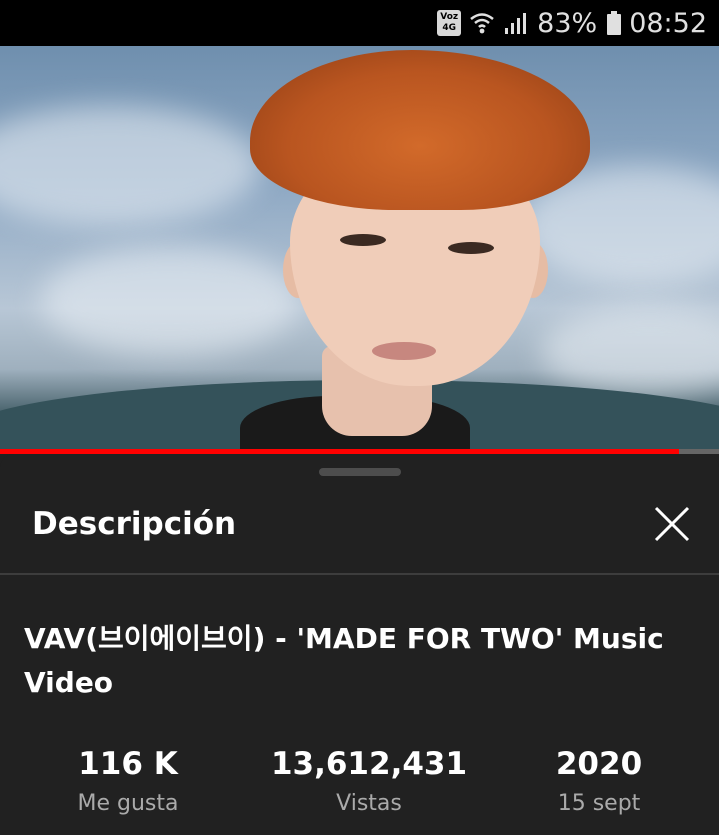 Image resolution: width=719 pixels, height=835 pixels. What do you see at coordinates (599, 764) in the screenshot?
I see `upload-year: 2020` at bounding box center [599, 764].